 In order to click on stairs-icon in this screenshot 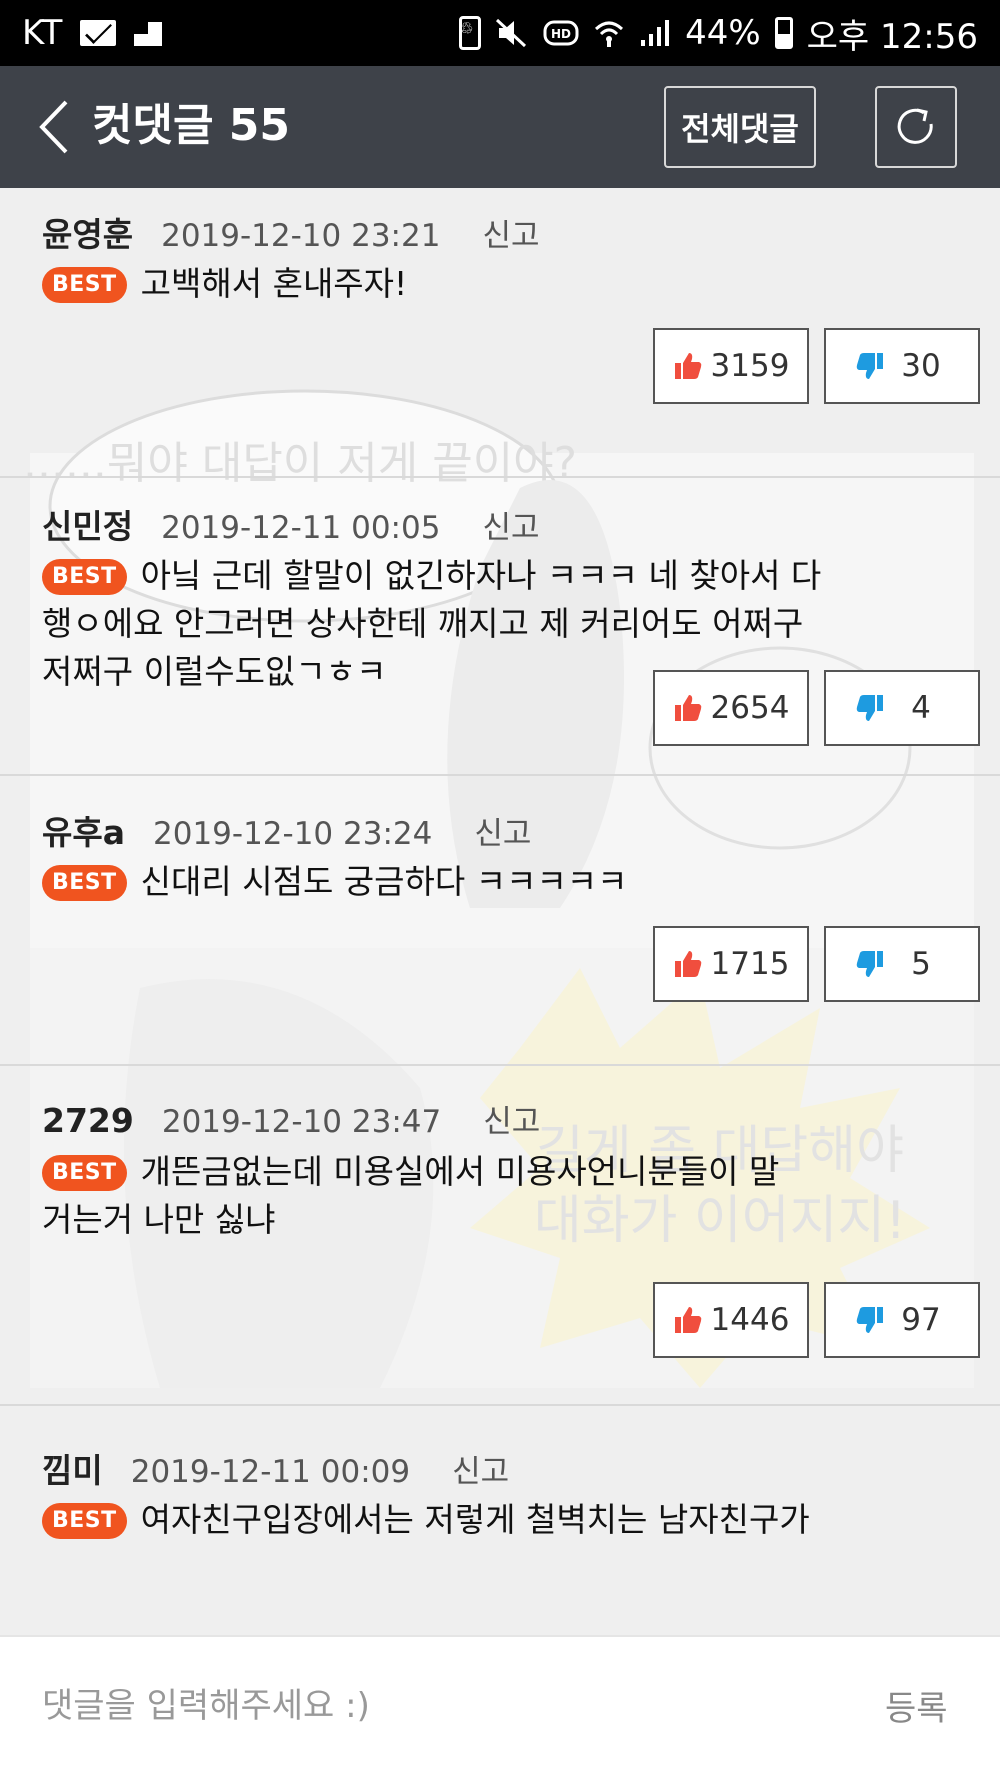, I will do `click(149, 33)`.